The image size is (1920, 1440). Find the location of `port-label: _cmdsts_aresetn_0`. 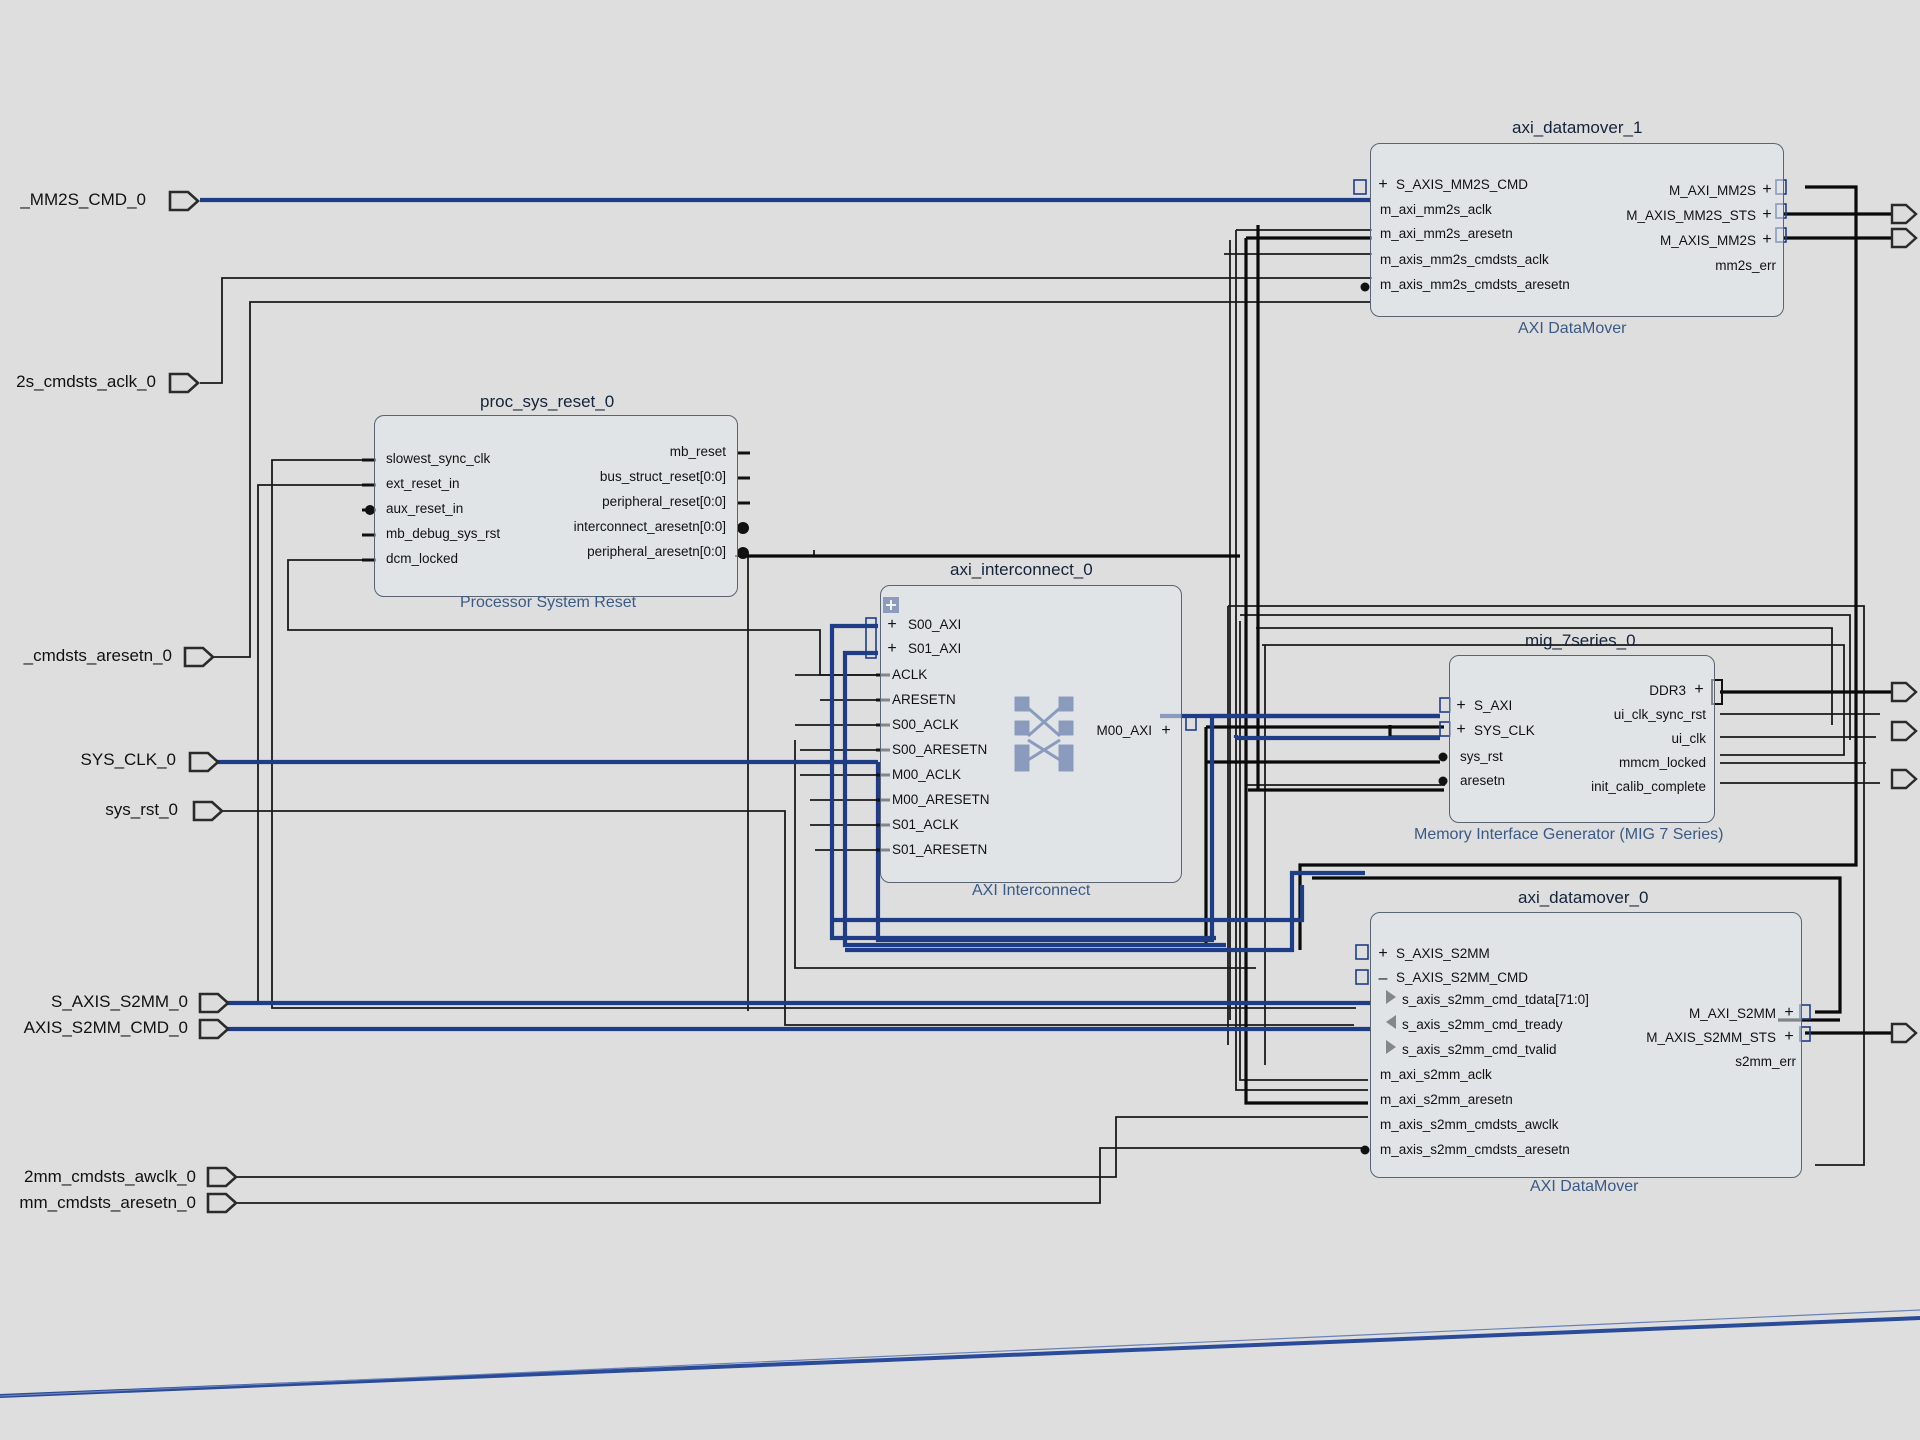

port-label: _cmdsts_aresetn_0 is located at coordinates (97, 655).